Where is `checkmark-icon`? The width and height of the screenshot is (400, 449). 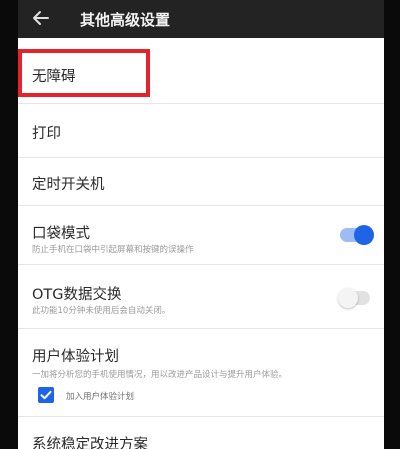 checkmark-icon is located at coordinates (46, 395).